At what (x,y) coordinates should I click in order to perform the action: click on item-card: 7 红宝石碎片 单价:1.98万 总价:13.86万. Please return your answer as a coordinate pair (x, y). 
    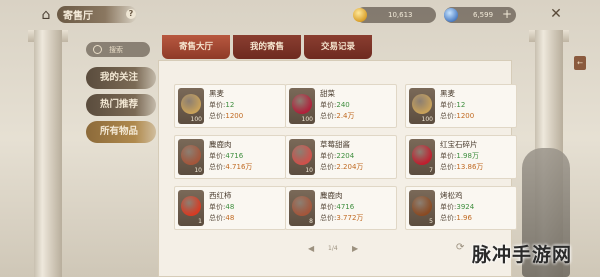
    Looking at the image, I should click on (461, 157).